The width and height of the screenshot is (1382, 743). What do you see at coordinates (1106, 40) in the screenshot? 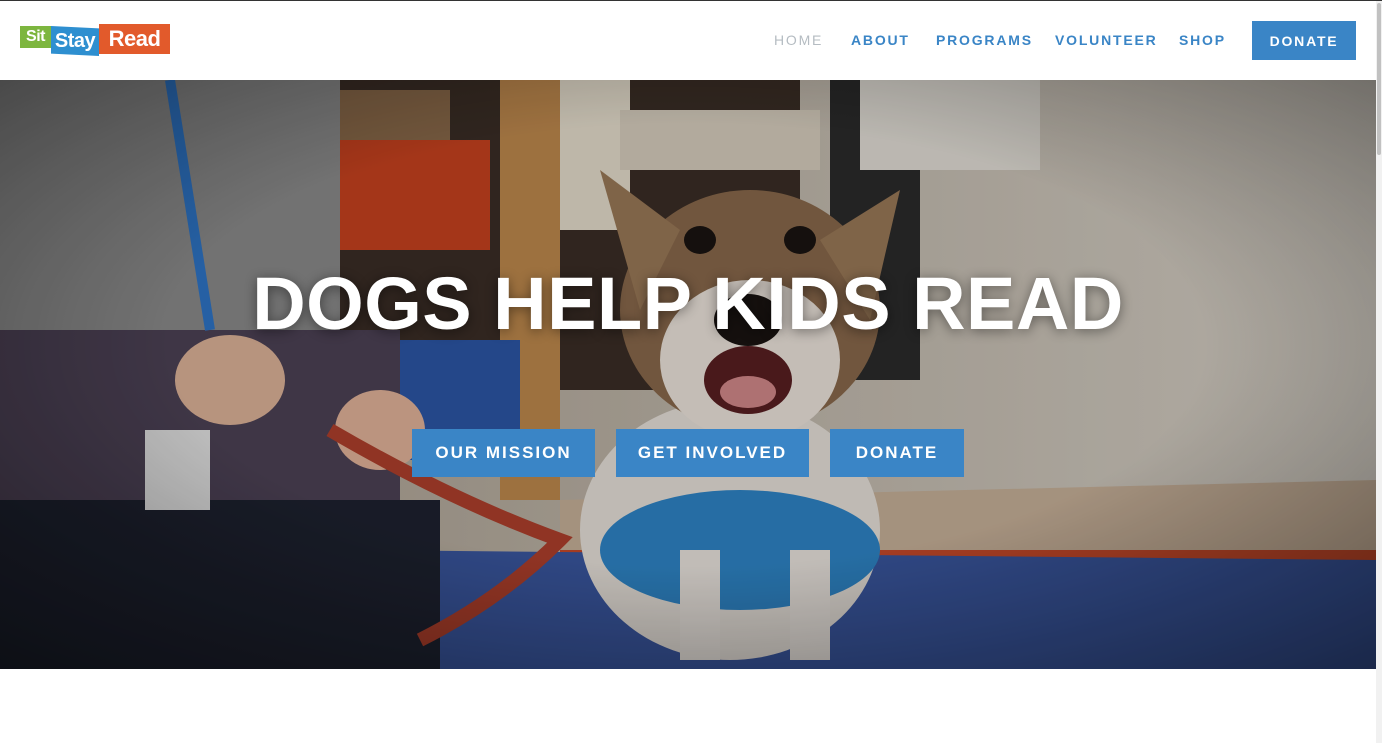
I see `nav-volunteer: VOLUNTEER` at bounding box center [1106, 40].